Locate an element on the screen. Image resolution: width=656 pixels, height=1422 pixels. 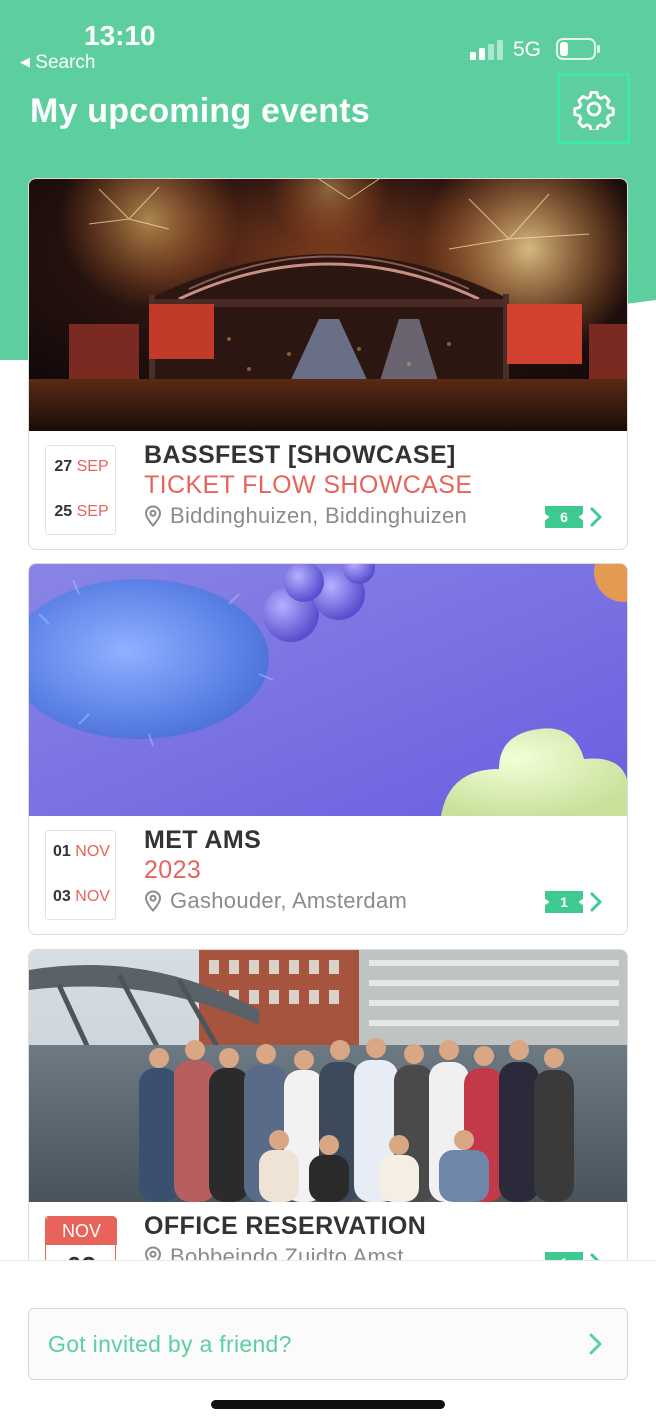
status-time: 13:10 is located at coordinates (120, 35).